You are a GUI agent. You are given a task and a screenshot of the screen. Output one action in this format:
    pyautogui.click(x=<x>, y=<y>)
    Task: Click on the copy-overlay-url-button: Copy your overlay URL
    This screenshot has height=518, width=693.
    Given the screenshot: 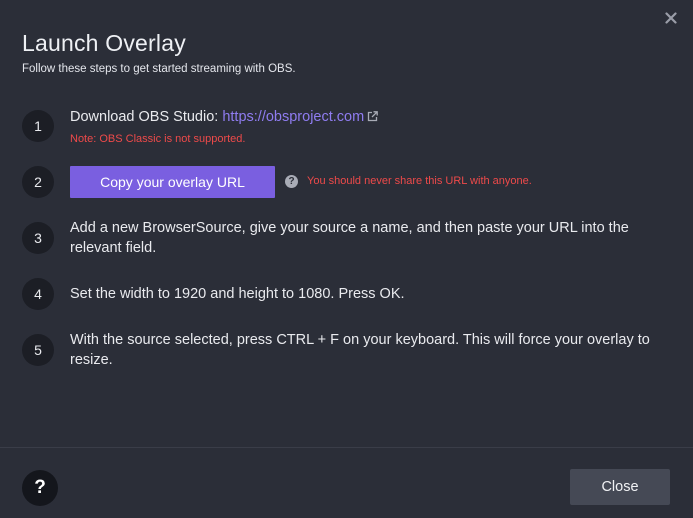 What is the action you would take?
    pyautogui.click(x=172, y=182)
    